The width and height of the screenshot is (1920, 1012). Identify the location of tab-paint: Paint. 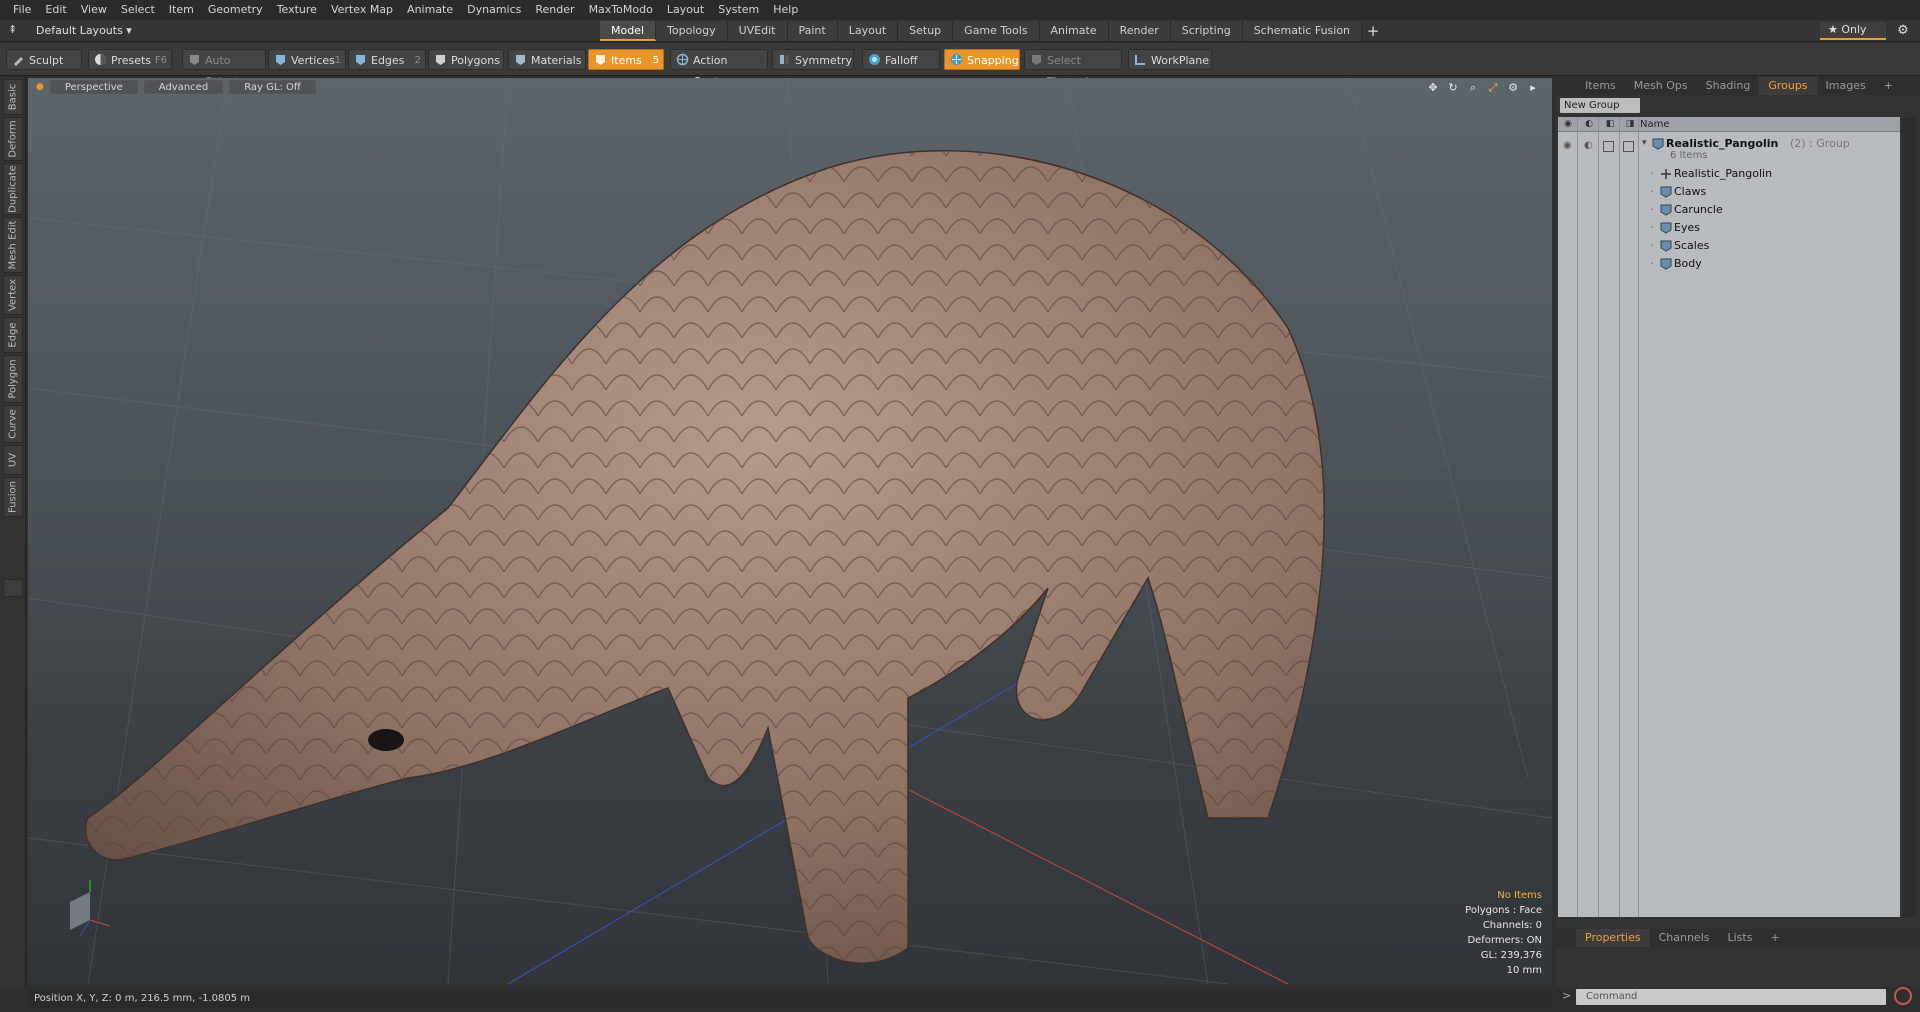
(812, 31).